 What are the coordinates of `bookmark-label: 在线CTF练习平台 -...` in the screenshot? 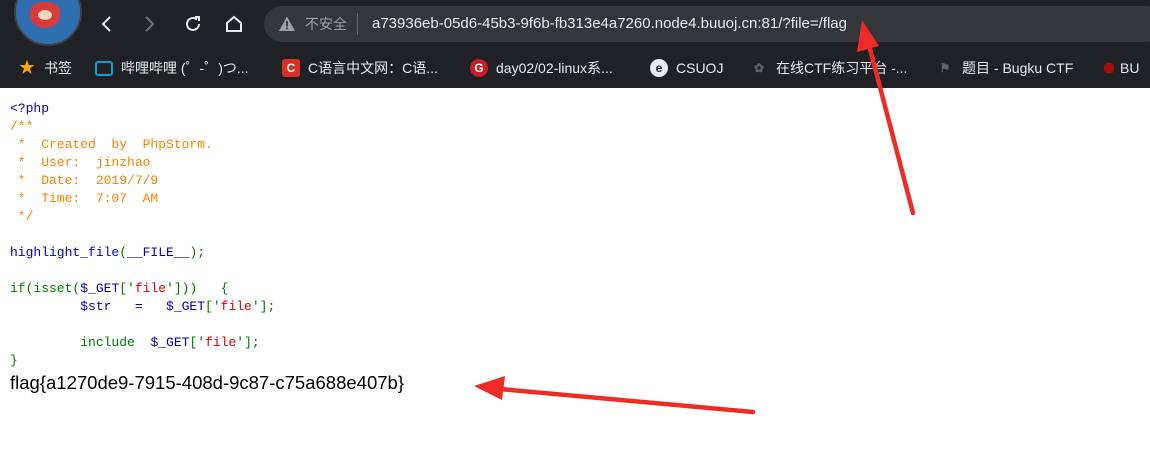 It's located at (842, 68).